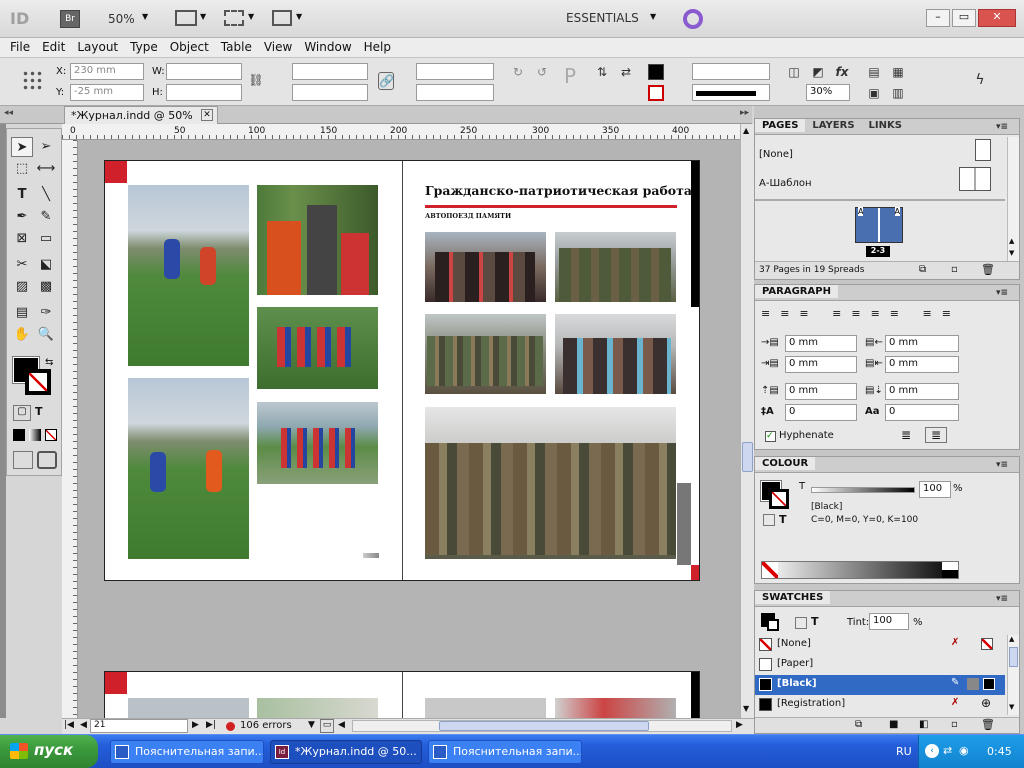  What do you see at coordinates (880, 705) in the screenshot?
I see `swatch-row-registration: [Registration] ✗ ⊕` at bounding box center [880, 705].